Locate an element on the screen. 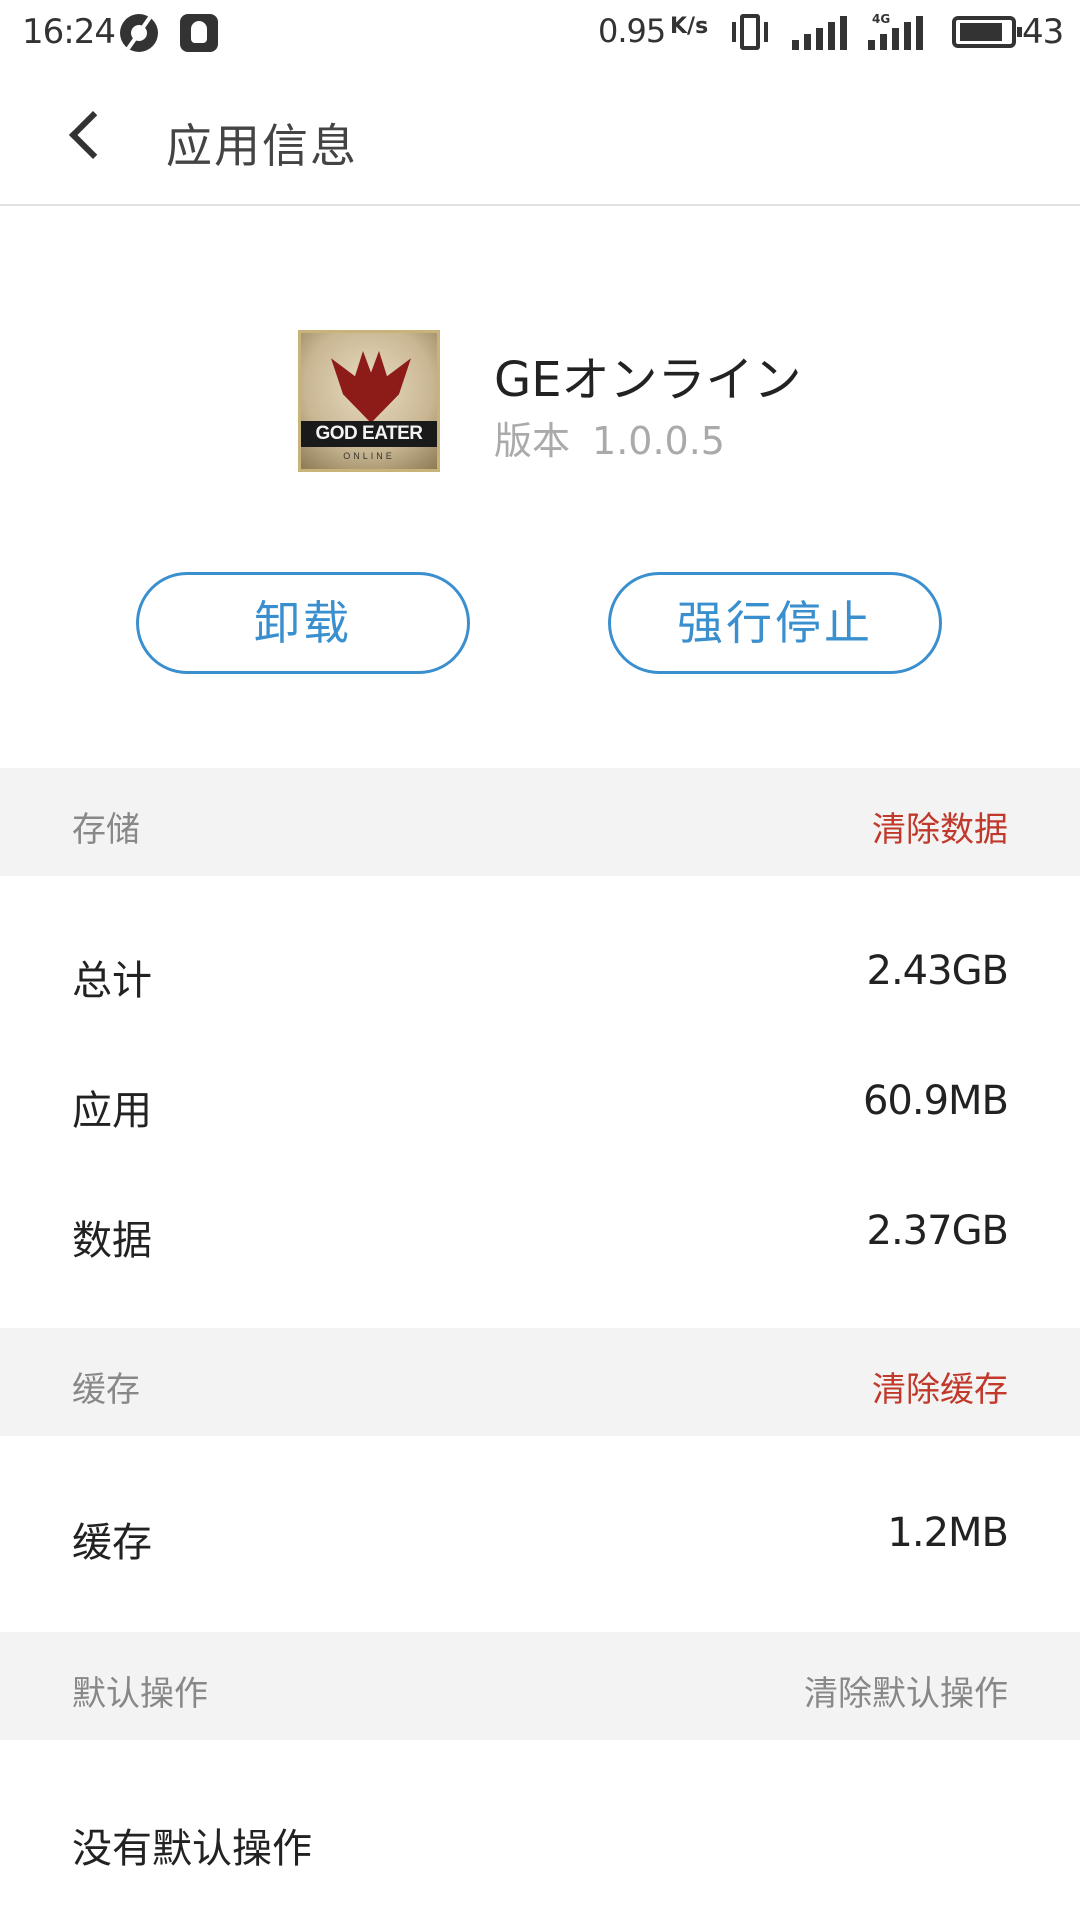 Image resolution: width=1080 pixels, height=1920 pixels. title-bar: 应用信息 is located at coordinates (540, 138).